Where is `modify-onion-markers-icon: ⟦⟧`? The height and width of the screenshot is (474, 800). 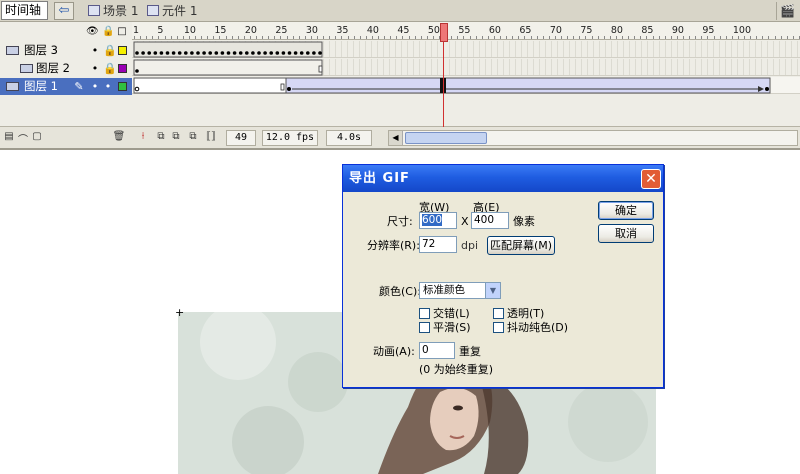
modify-onion-markers-icon: ⟦⟧ is located at coordinates (211, 138).